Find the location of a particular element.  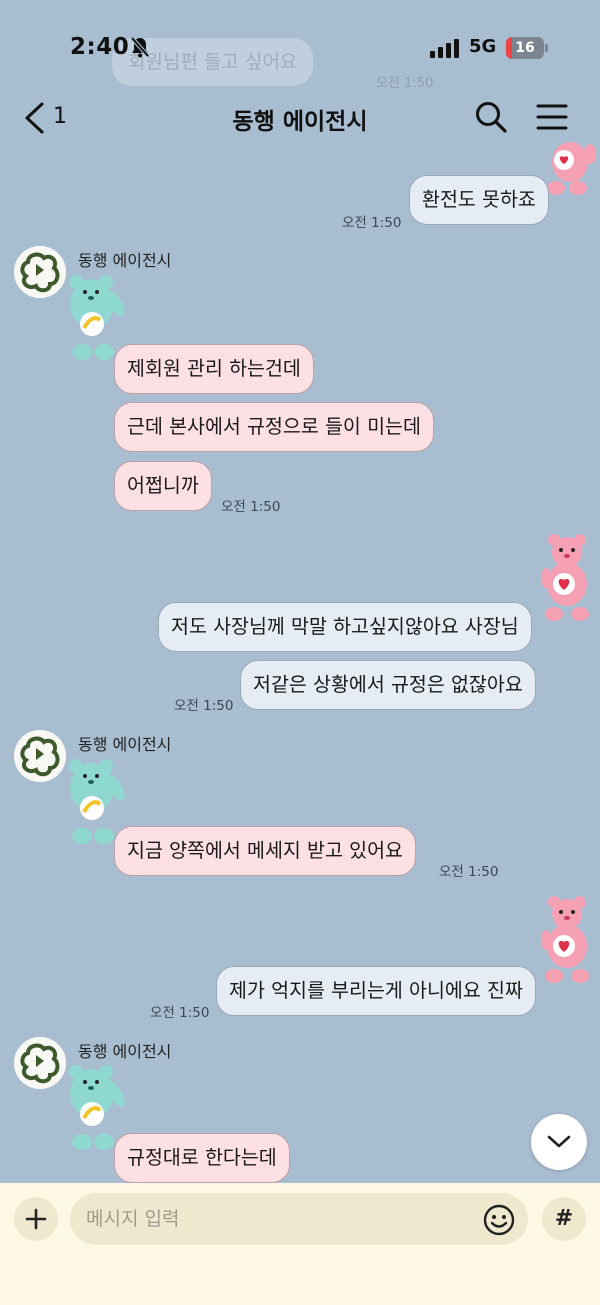

message-input is located at coordinates (286, 1219).